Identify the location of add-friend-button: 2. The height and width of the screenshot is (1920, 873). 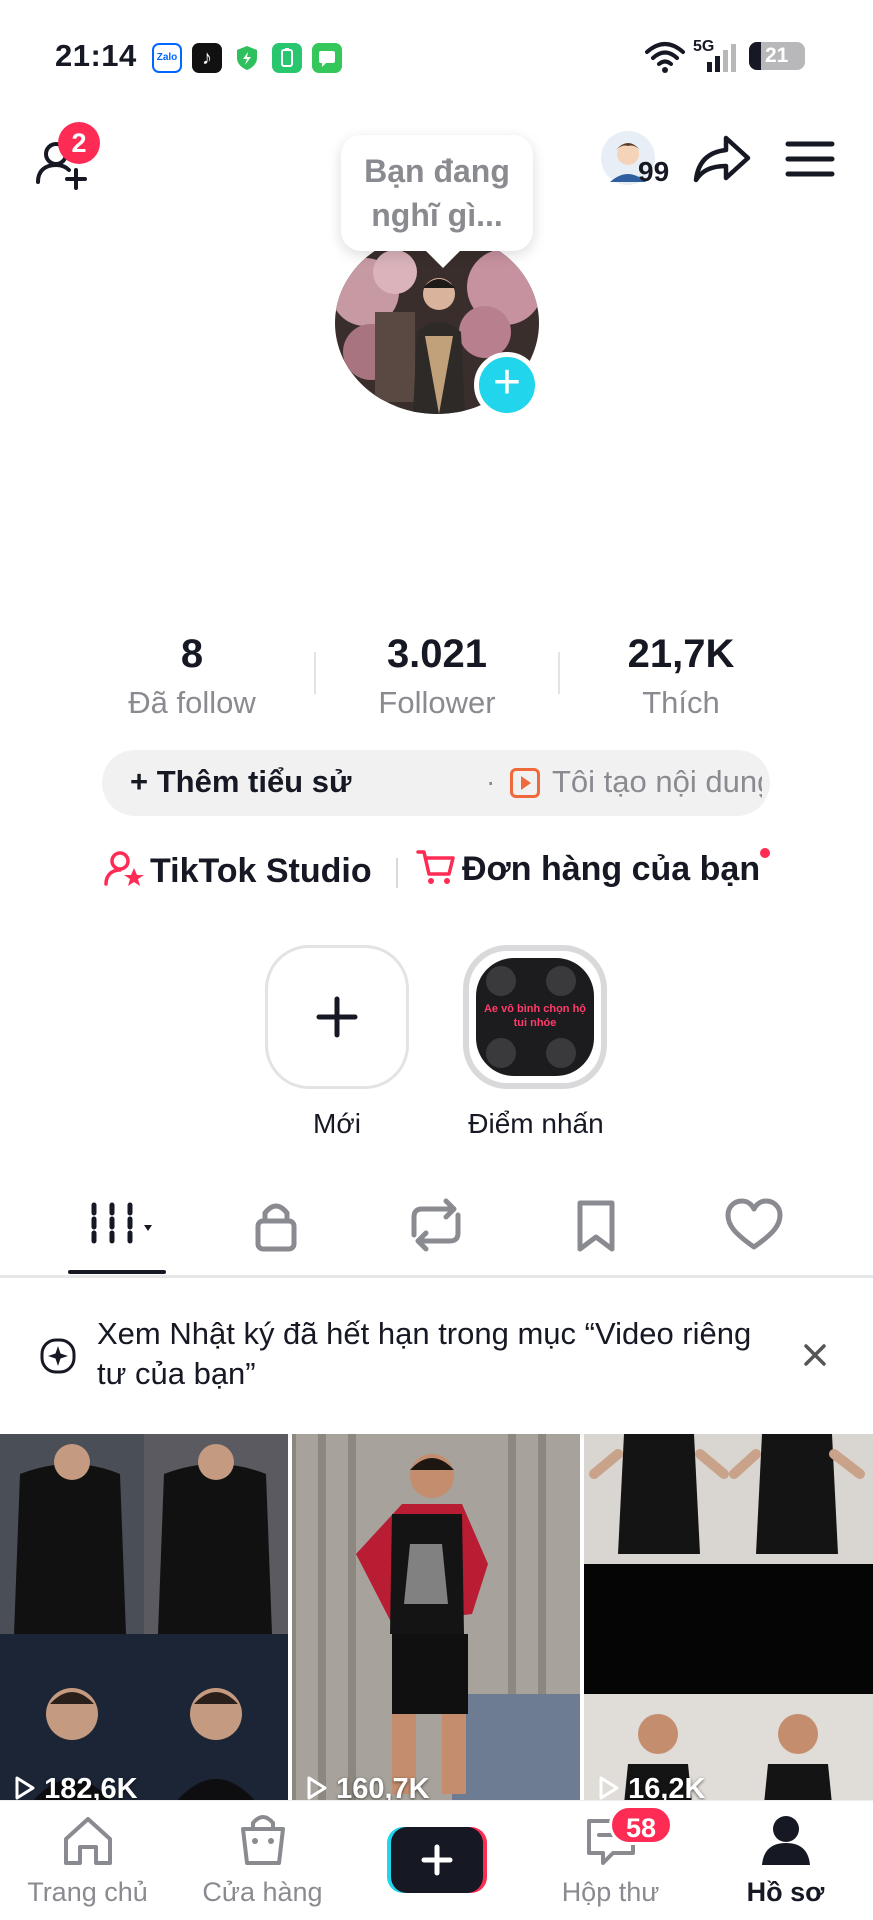
(67, 157).